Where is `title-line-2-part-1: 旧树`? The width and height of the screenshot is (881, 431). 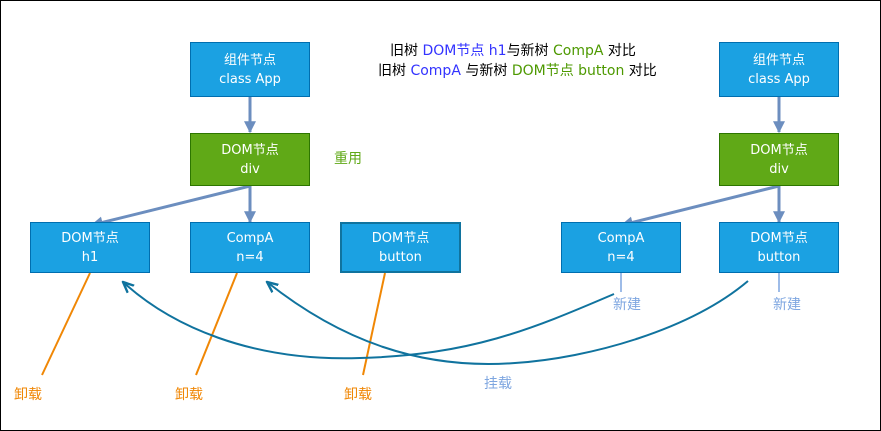 title-line-2-part-1: 旧树 is located at coordinates (394, 71).